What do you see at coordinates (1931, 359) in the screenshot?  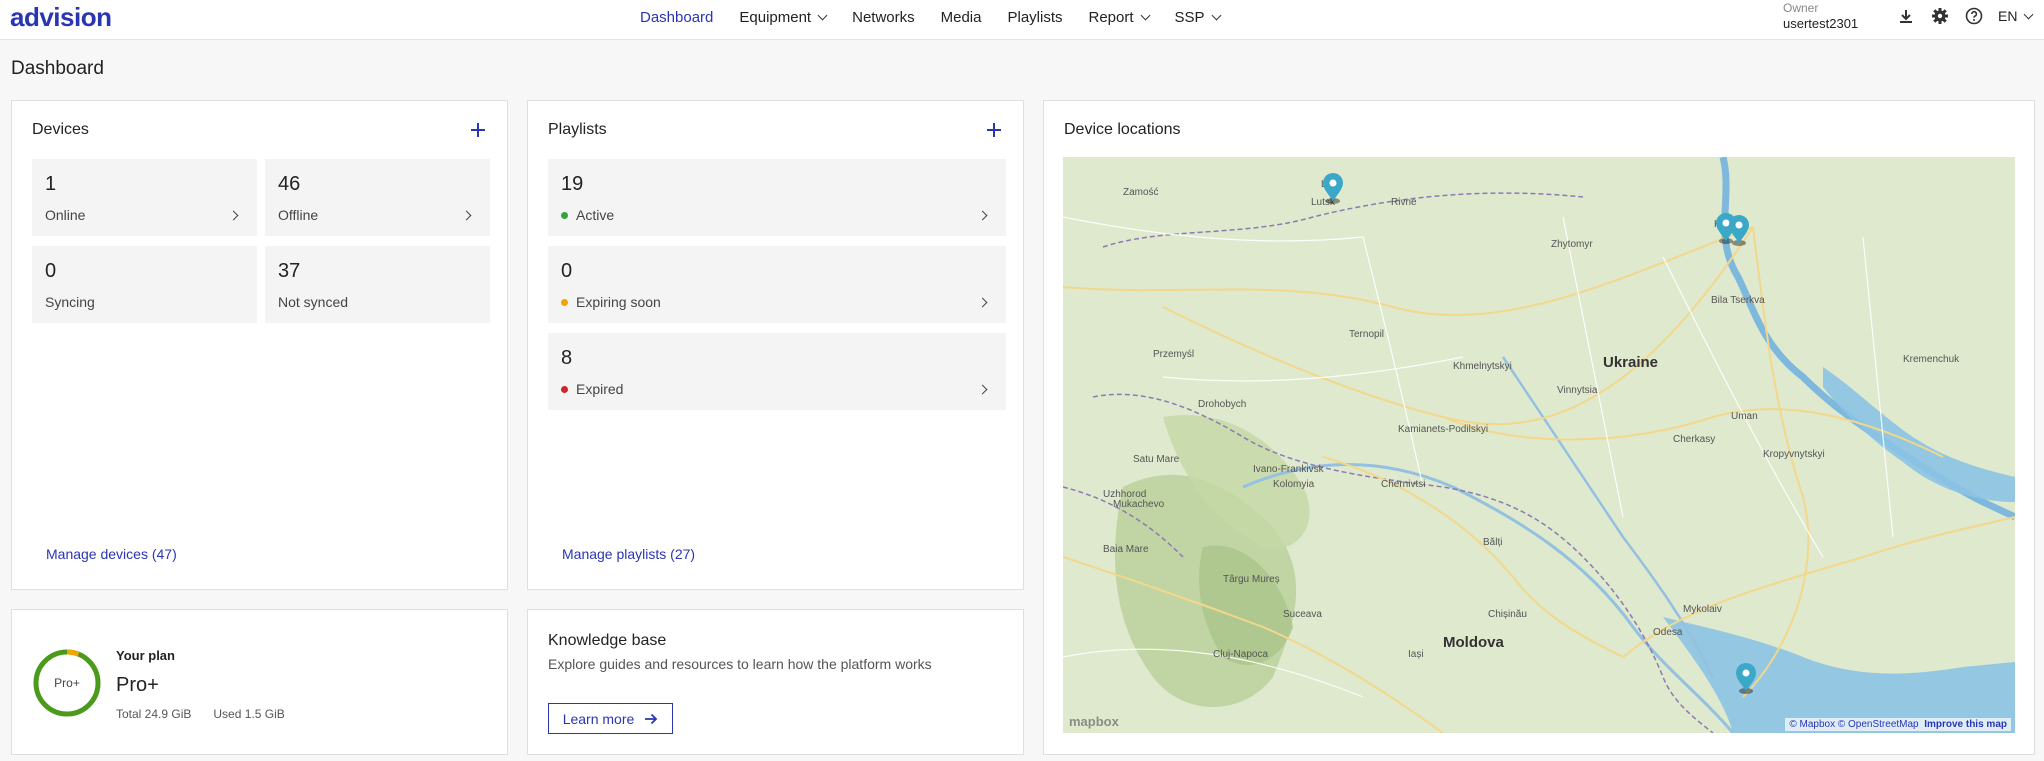 I see `map-place-label: Kremenchuk` at bounding box center [1931, 359].